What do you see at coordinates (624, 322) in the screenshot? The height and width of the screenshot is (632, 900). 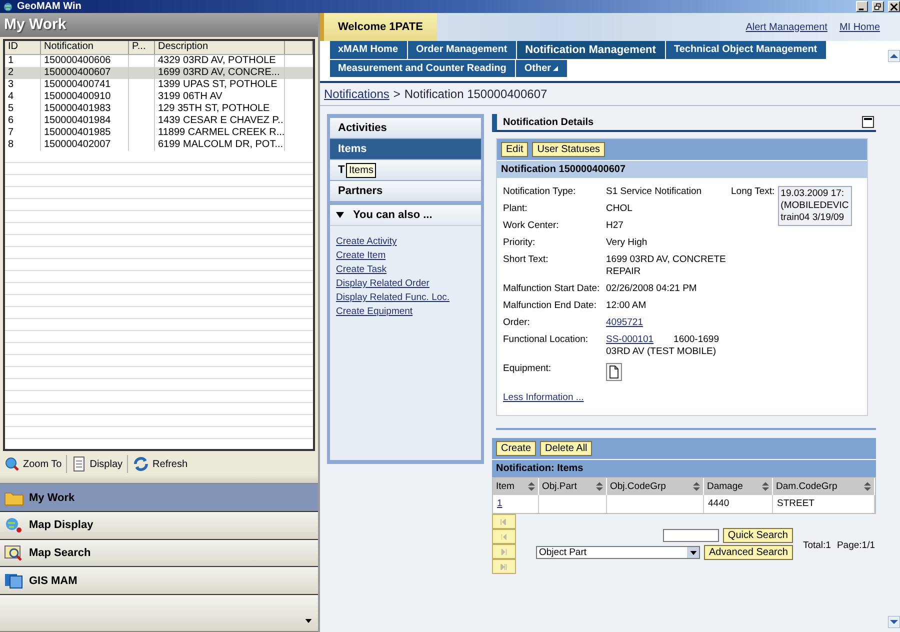 I see `field-link: 4095721` at bounding box center [624, 322].